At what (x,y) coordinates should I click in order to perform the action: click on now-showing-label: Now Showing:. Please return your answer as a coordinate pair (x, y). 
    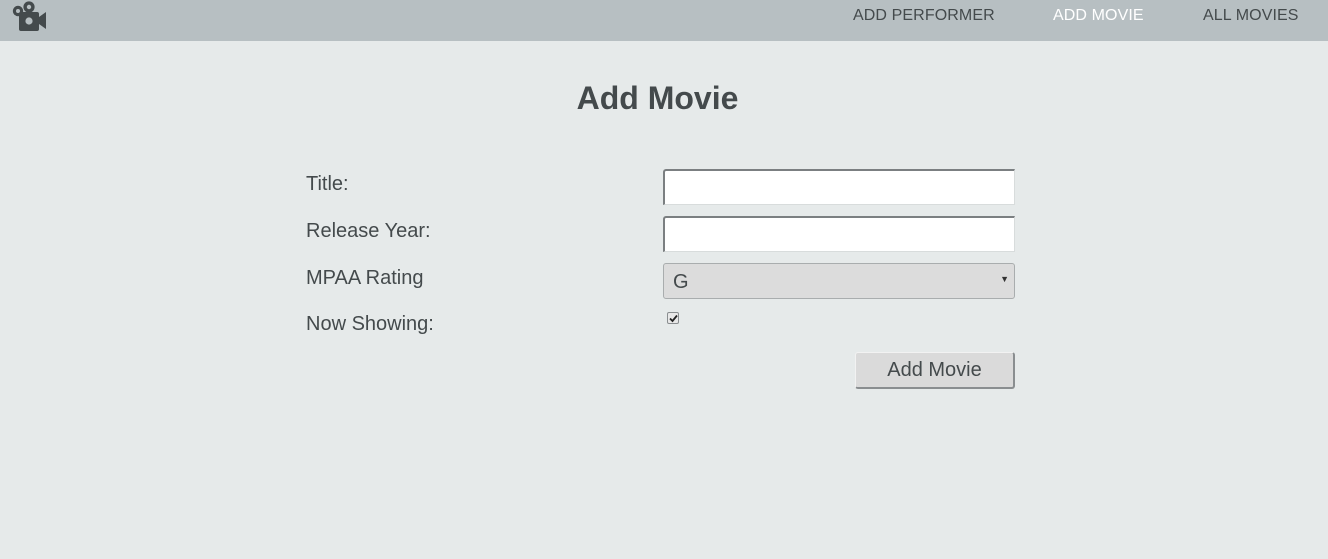
    Looking at the image, I should click on (370, 324).